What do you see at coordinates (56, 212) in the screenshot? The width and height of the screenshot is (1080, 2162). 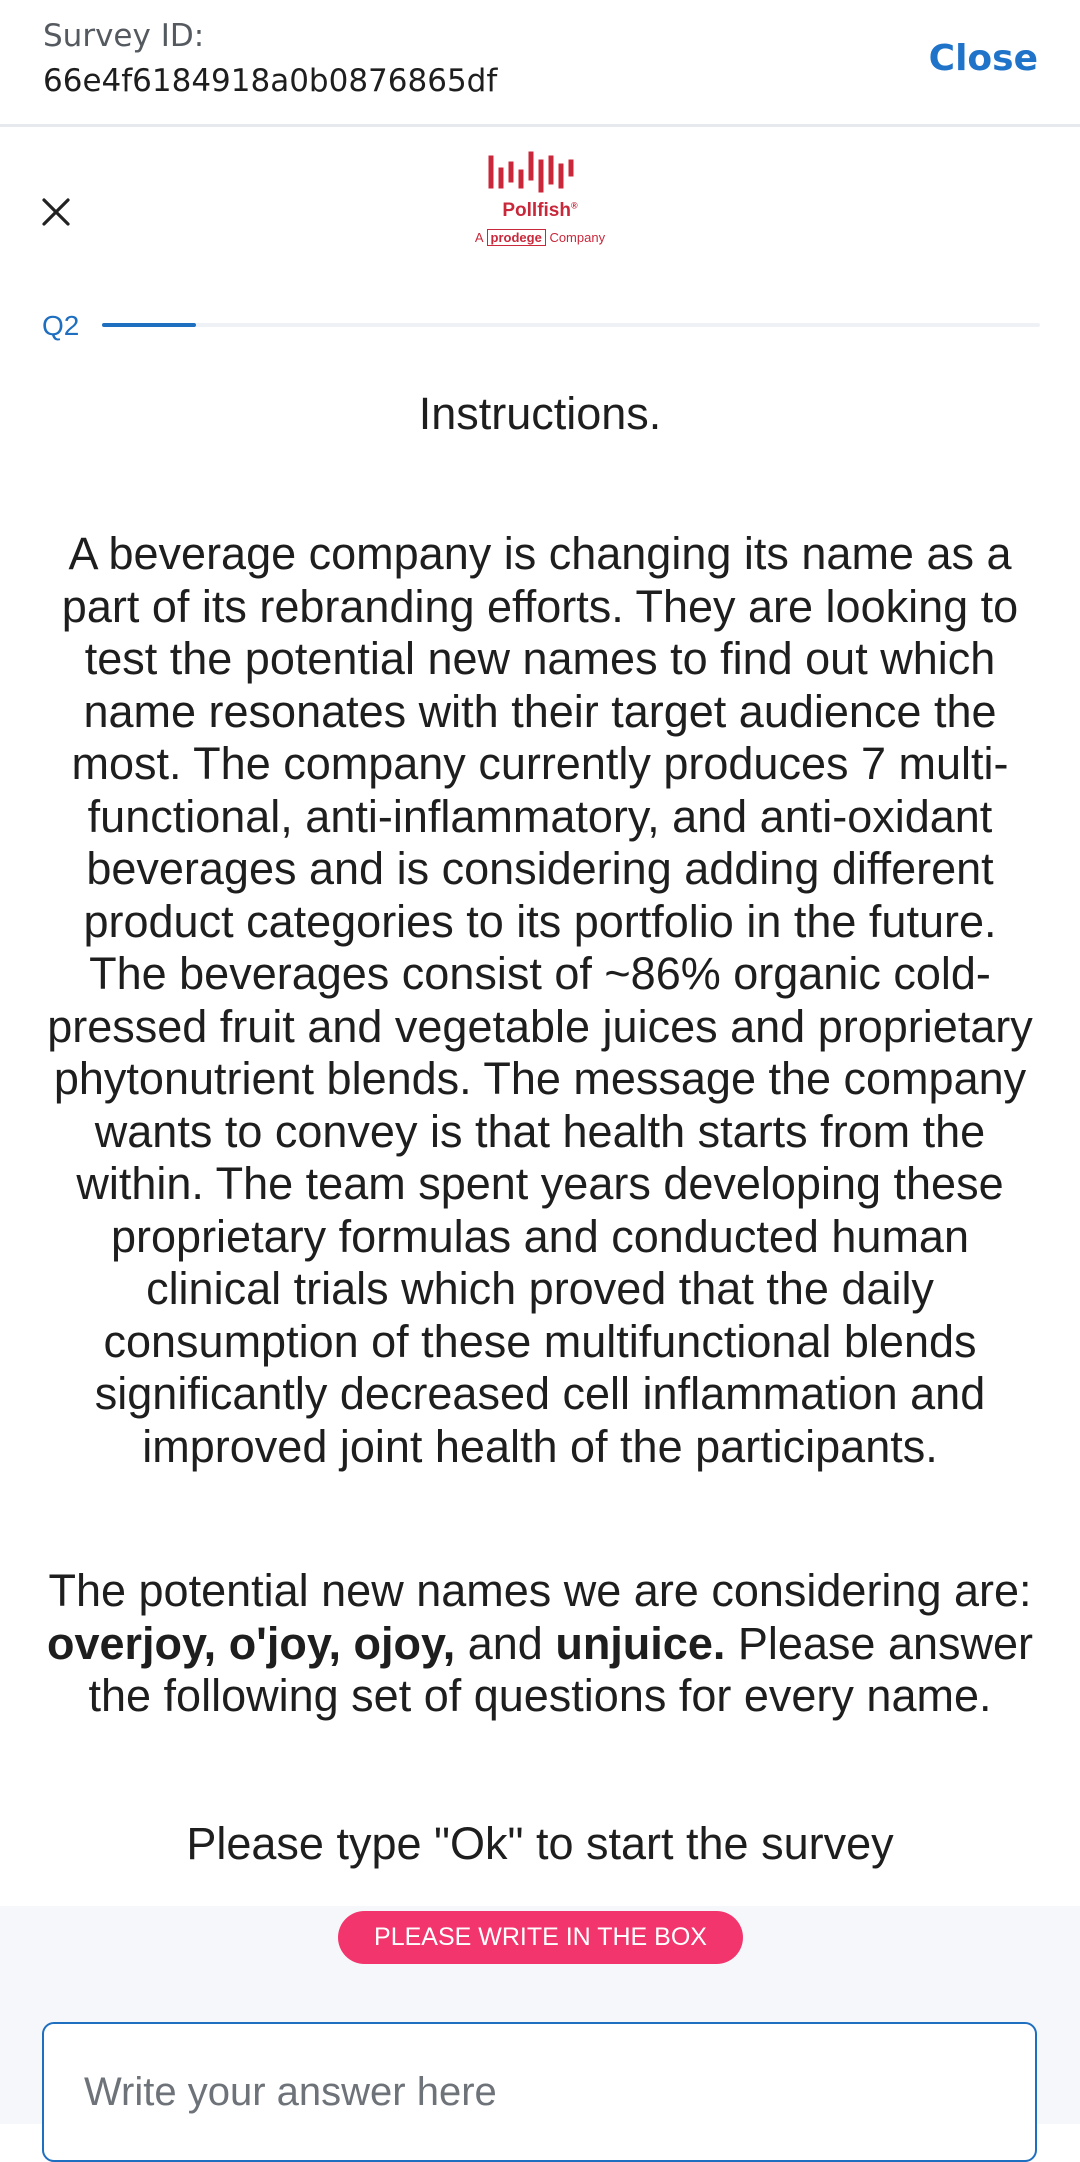 I see `close-icon` at bounding box center [56, 212].